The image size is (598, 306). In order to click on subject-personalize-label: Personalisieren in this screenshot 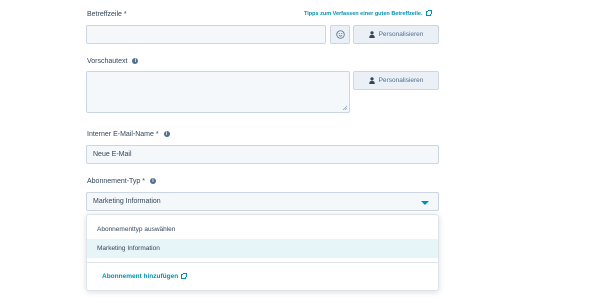, I will do `click(401, 34)`.